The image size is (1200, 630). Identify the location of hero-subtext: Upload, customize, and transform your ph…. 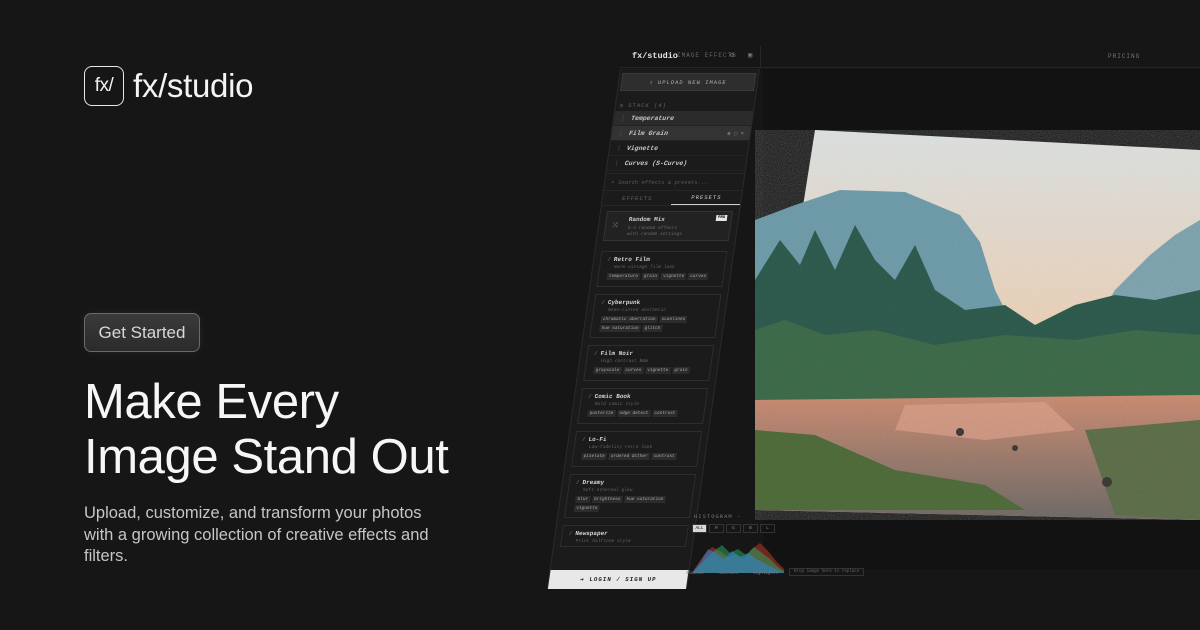
(256, 534).